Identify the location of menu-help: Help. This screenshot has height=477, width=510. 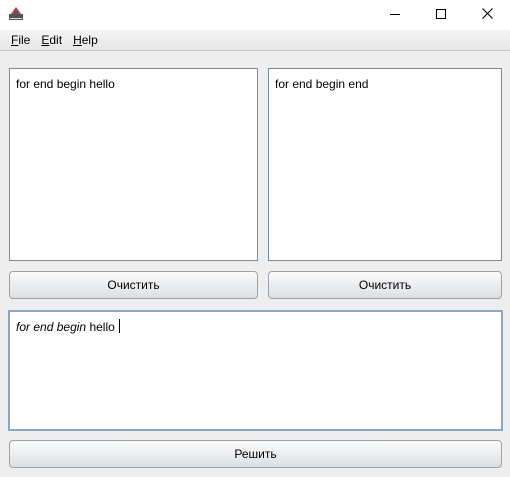
(85, 40).